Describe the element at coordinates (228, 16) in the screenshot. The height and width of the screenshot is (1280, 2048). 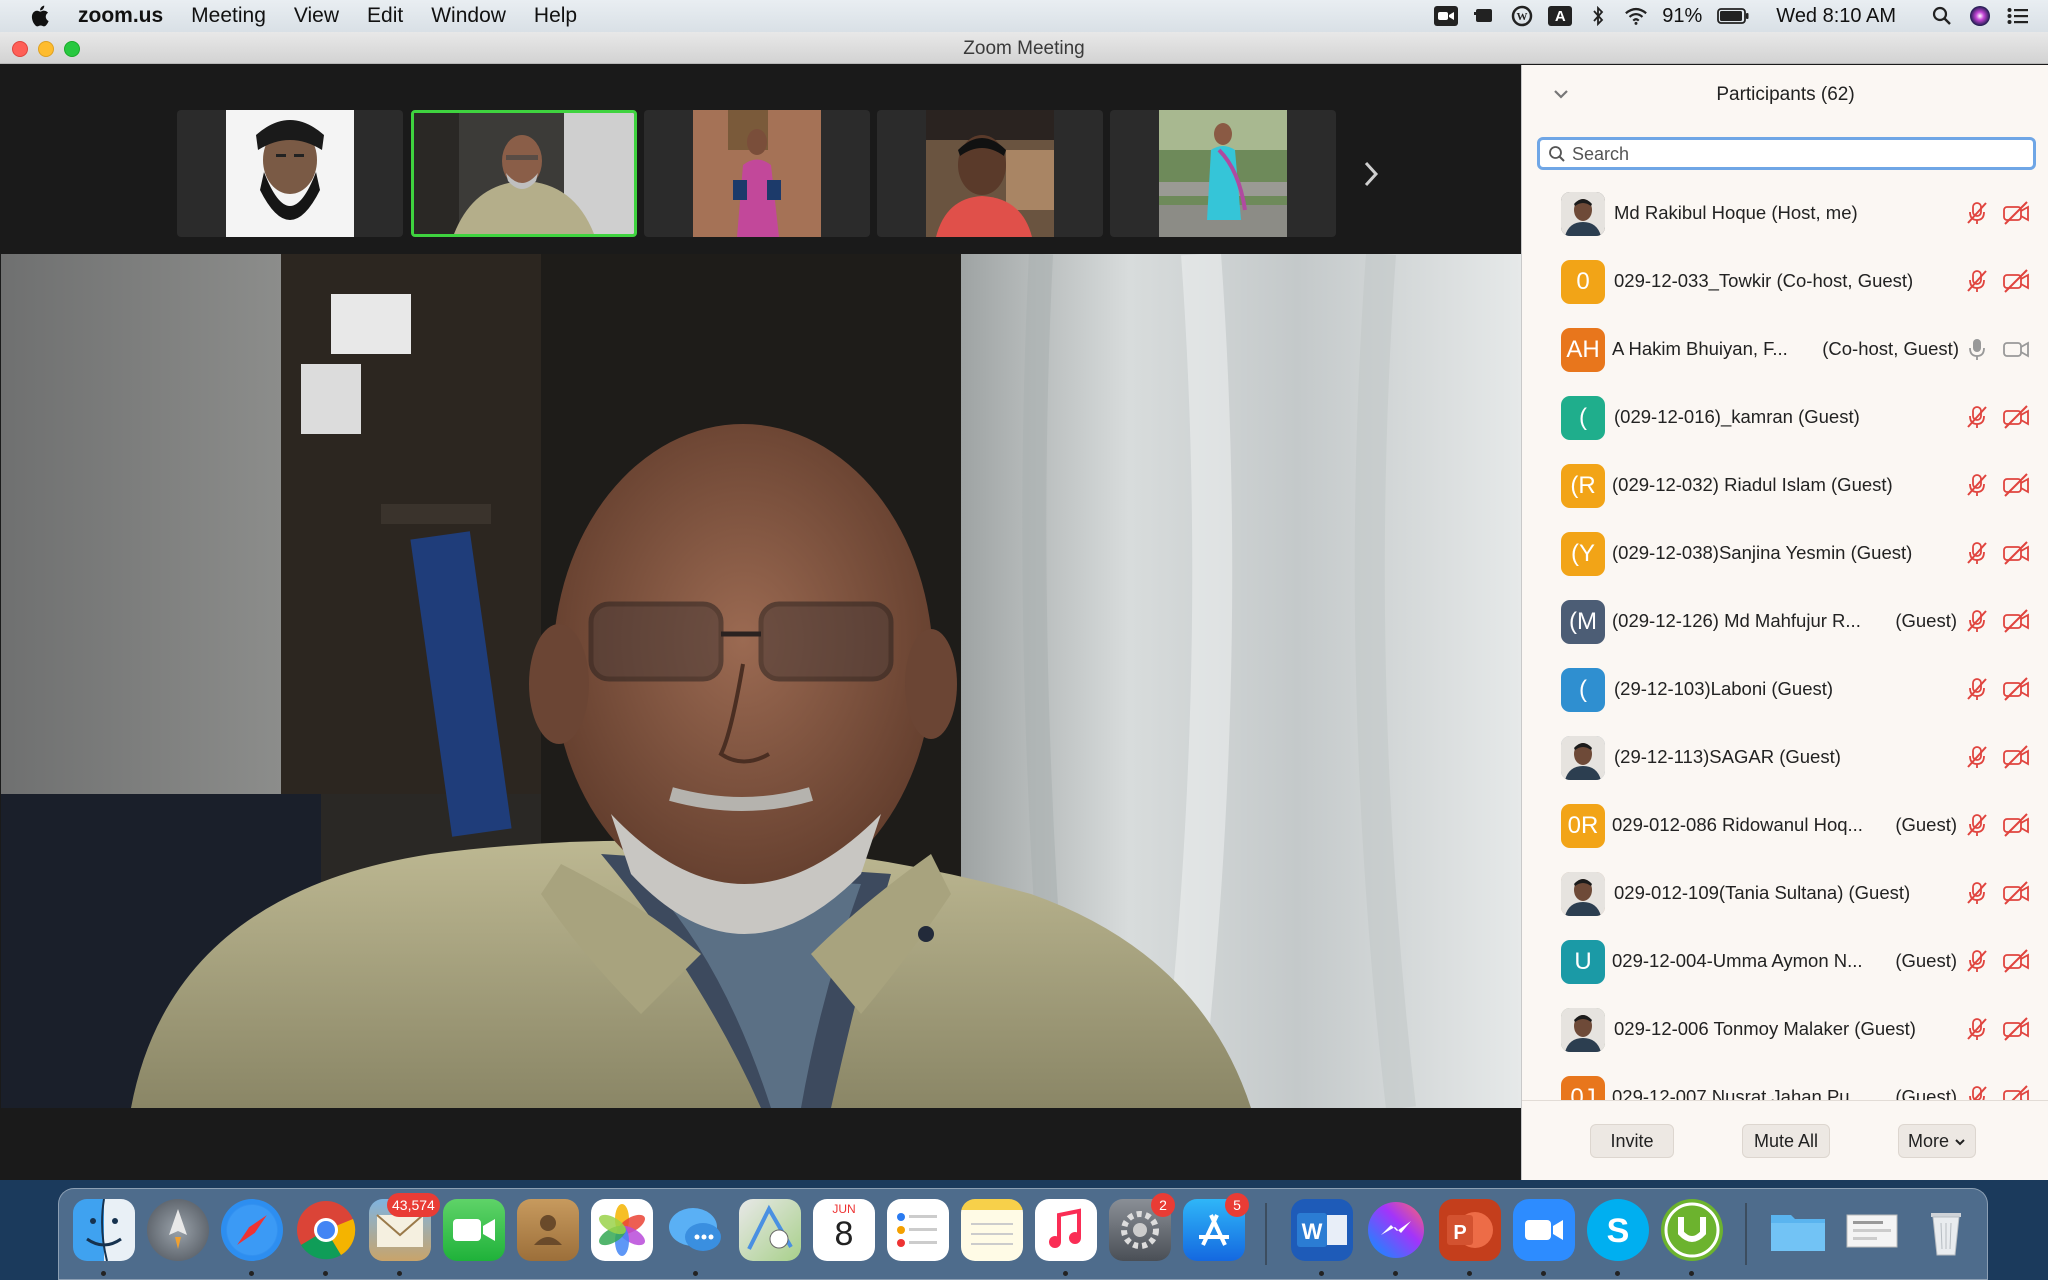
I see `menu-meeting: Meeting` at that location.